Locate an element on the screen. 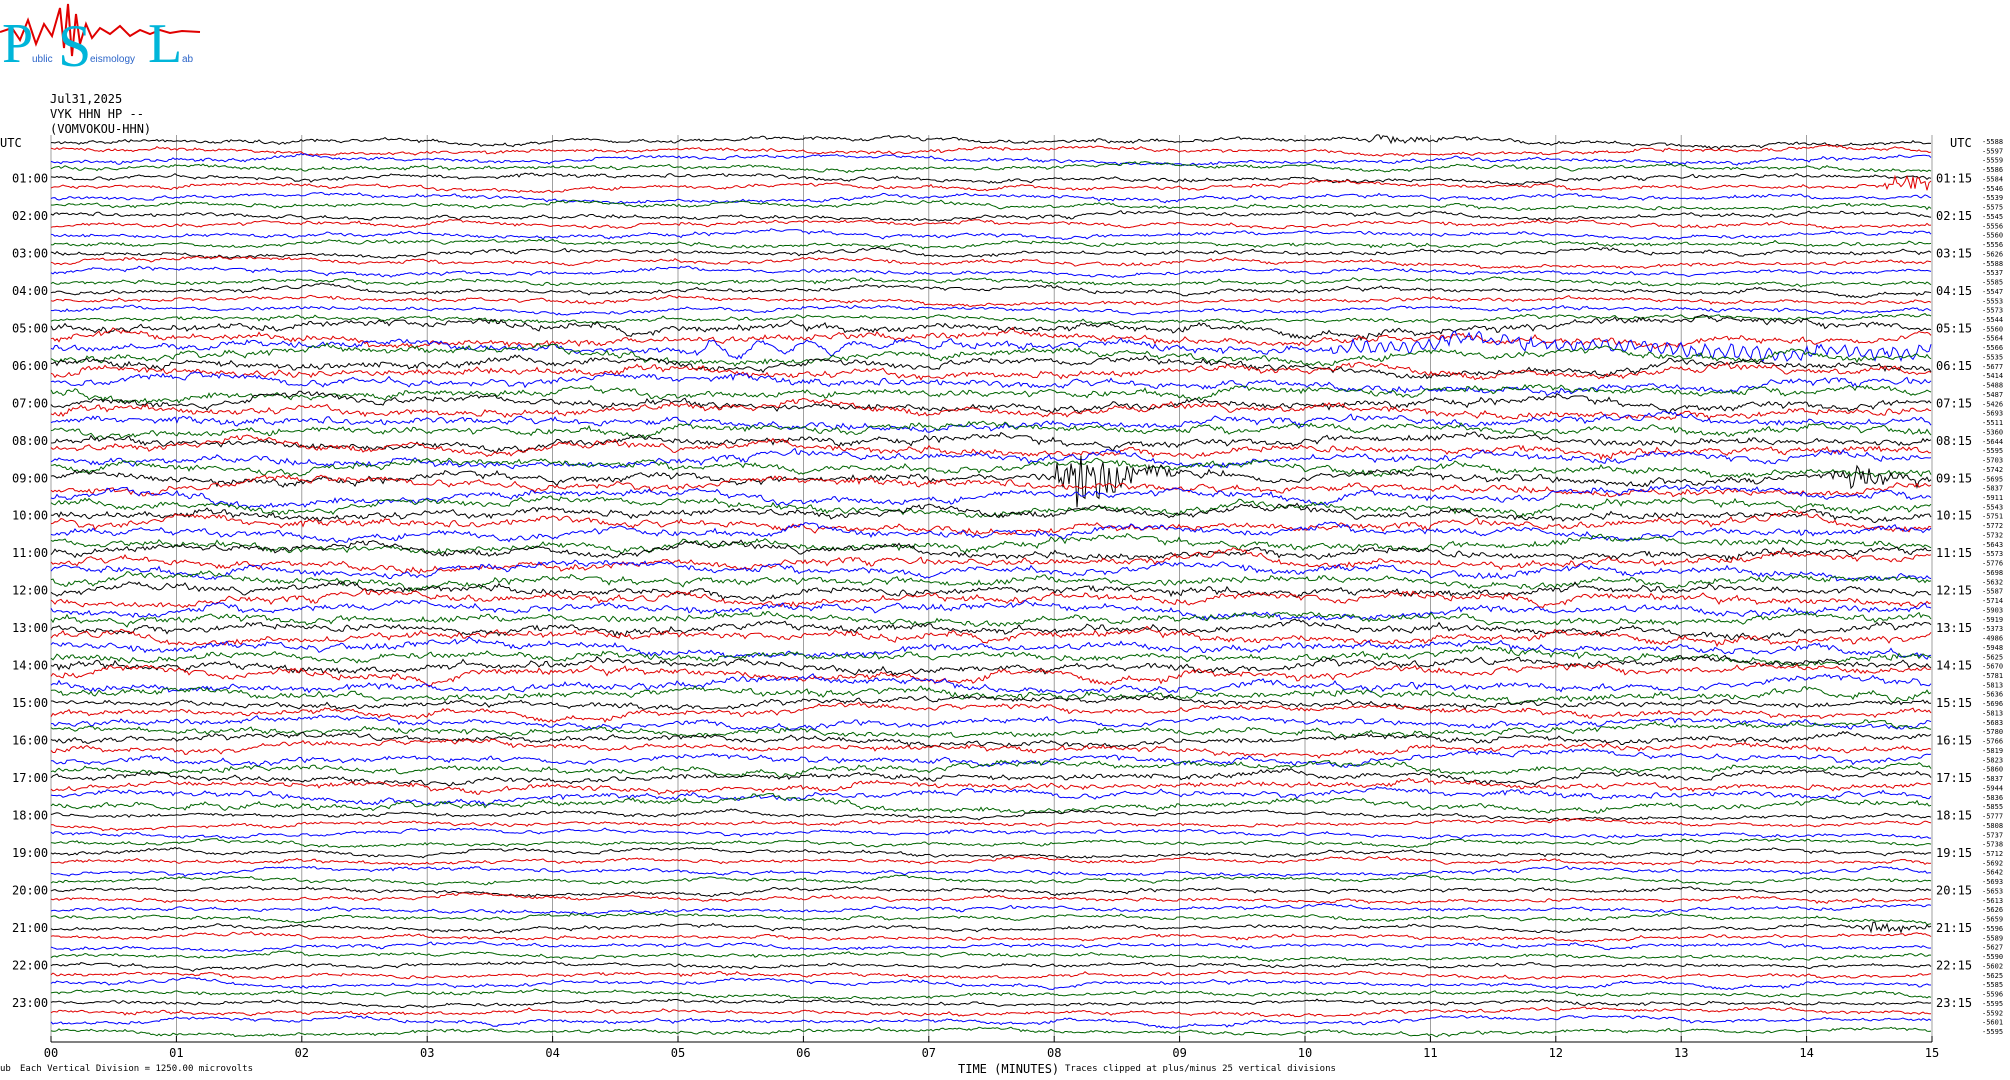  hour-label-right: 12:15 is located at coordinates (1954, 591).